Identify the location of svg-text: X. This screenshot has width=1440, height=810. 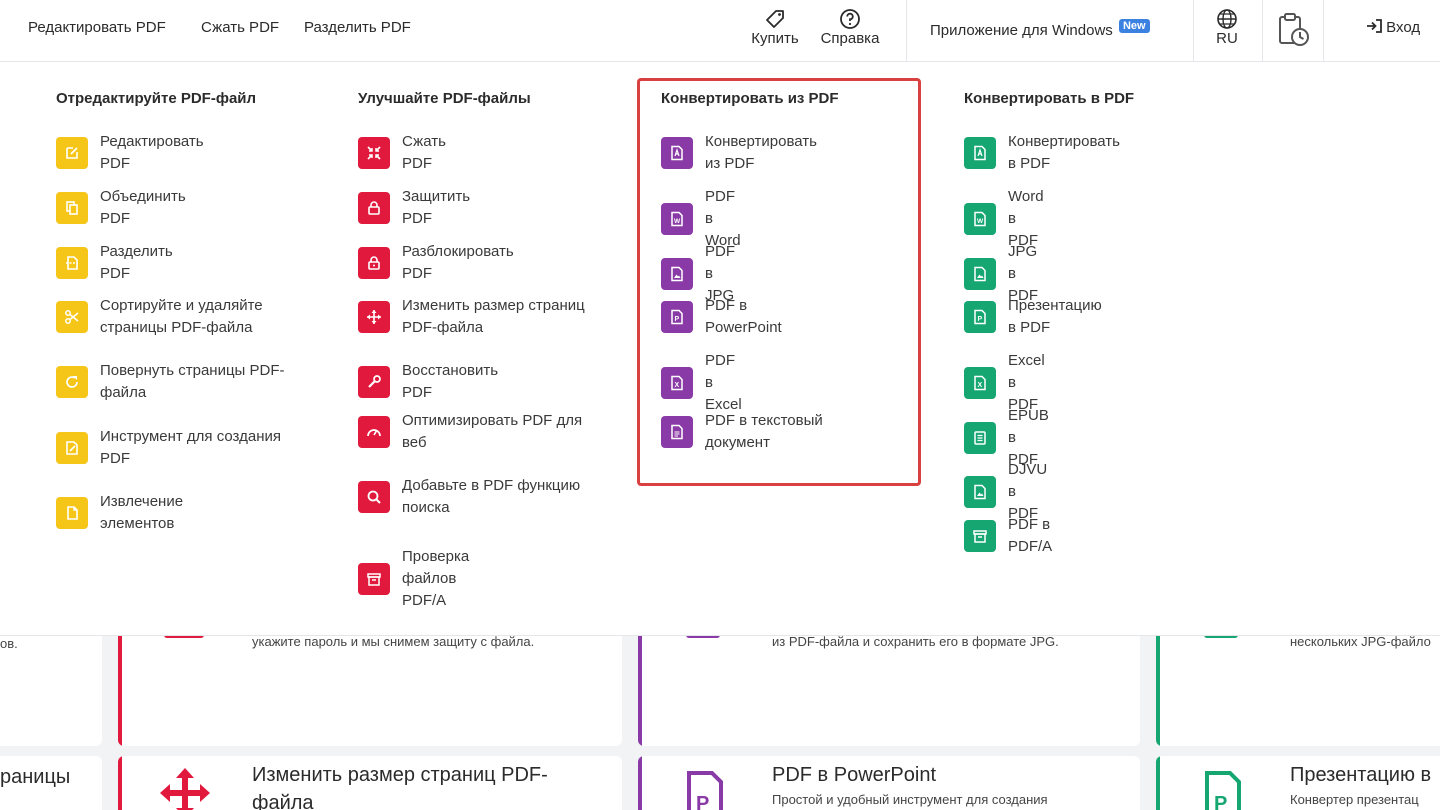
(980, 385).